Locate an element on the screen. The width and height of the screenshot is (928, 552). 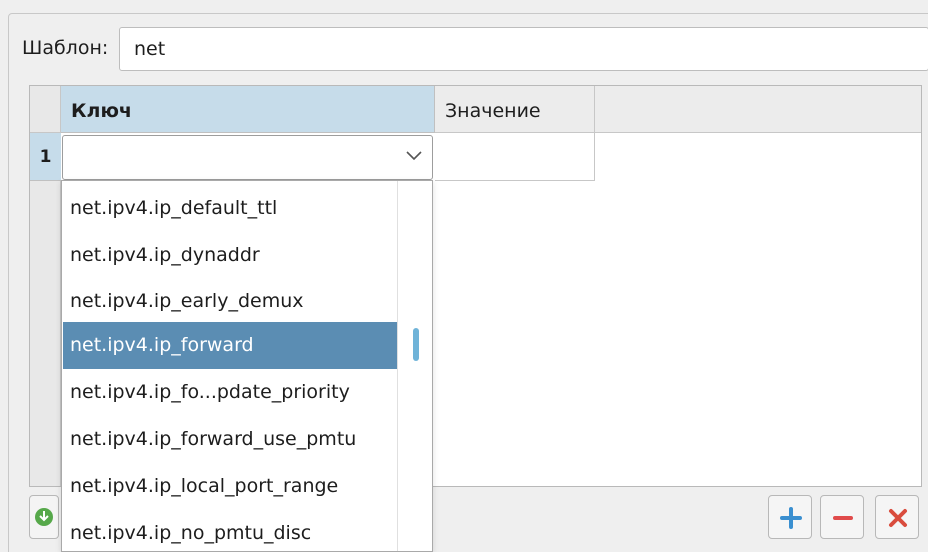
minus-icon is located at coordinates (843, 518).